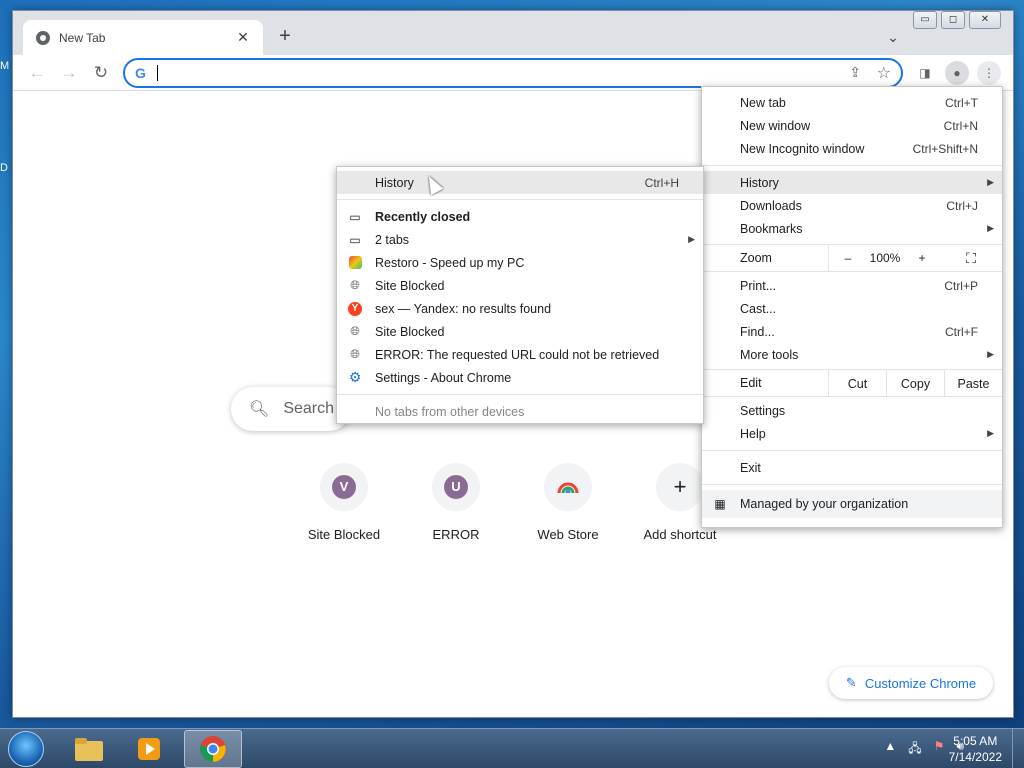  Describe the element at coordinates (852, 182) in the screenshot. I see `menu-item-history: History ▶` at that location.